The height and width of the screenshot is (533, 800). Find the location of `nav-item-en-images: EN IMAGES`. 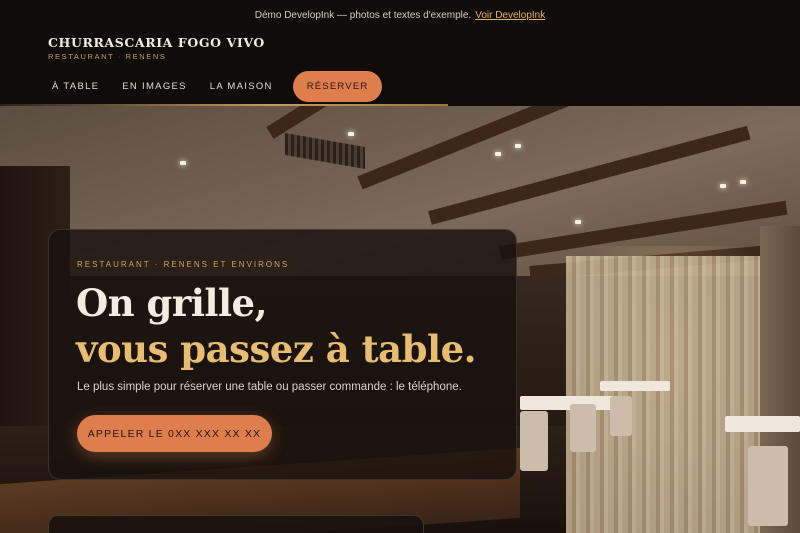

nav-item-en-images: EN IMAGES is located at coordinates (154, 86).